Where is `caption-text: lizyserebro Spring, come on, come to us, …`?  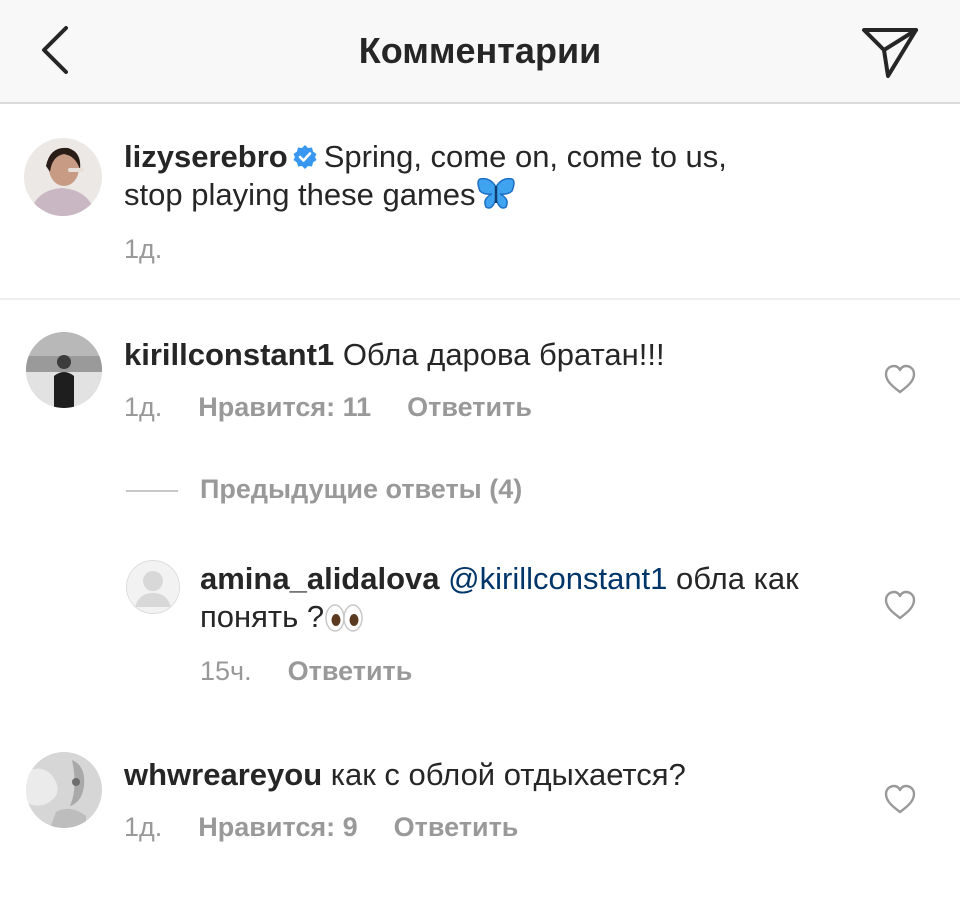 caption-text: lizyserebro Spring, come on, come to us, … is located at coordinates (514, 176).